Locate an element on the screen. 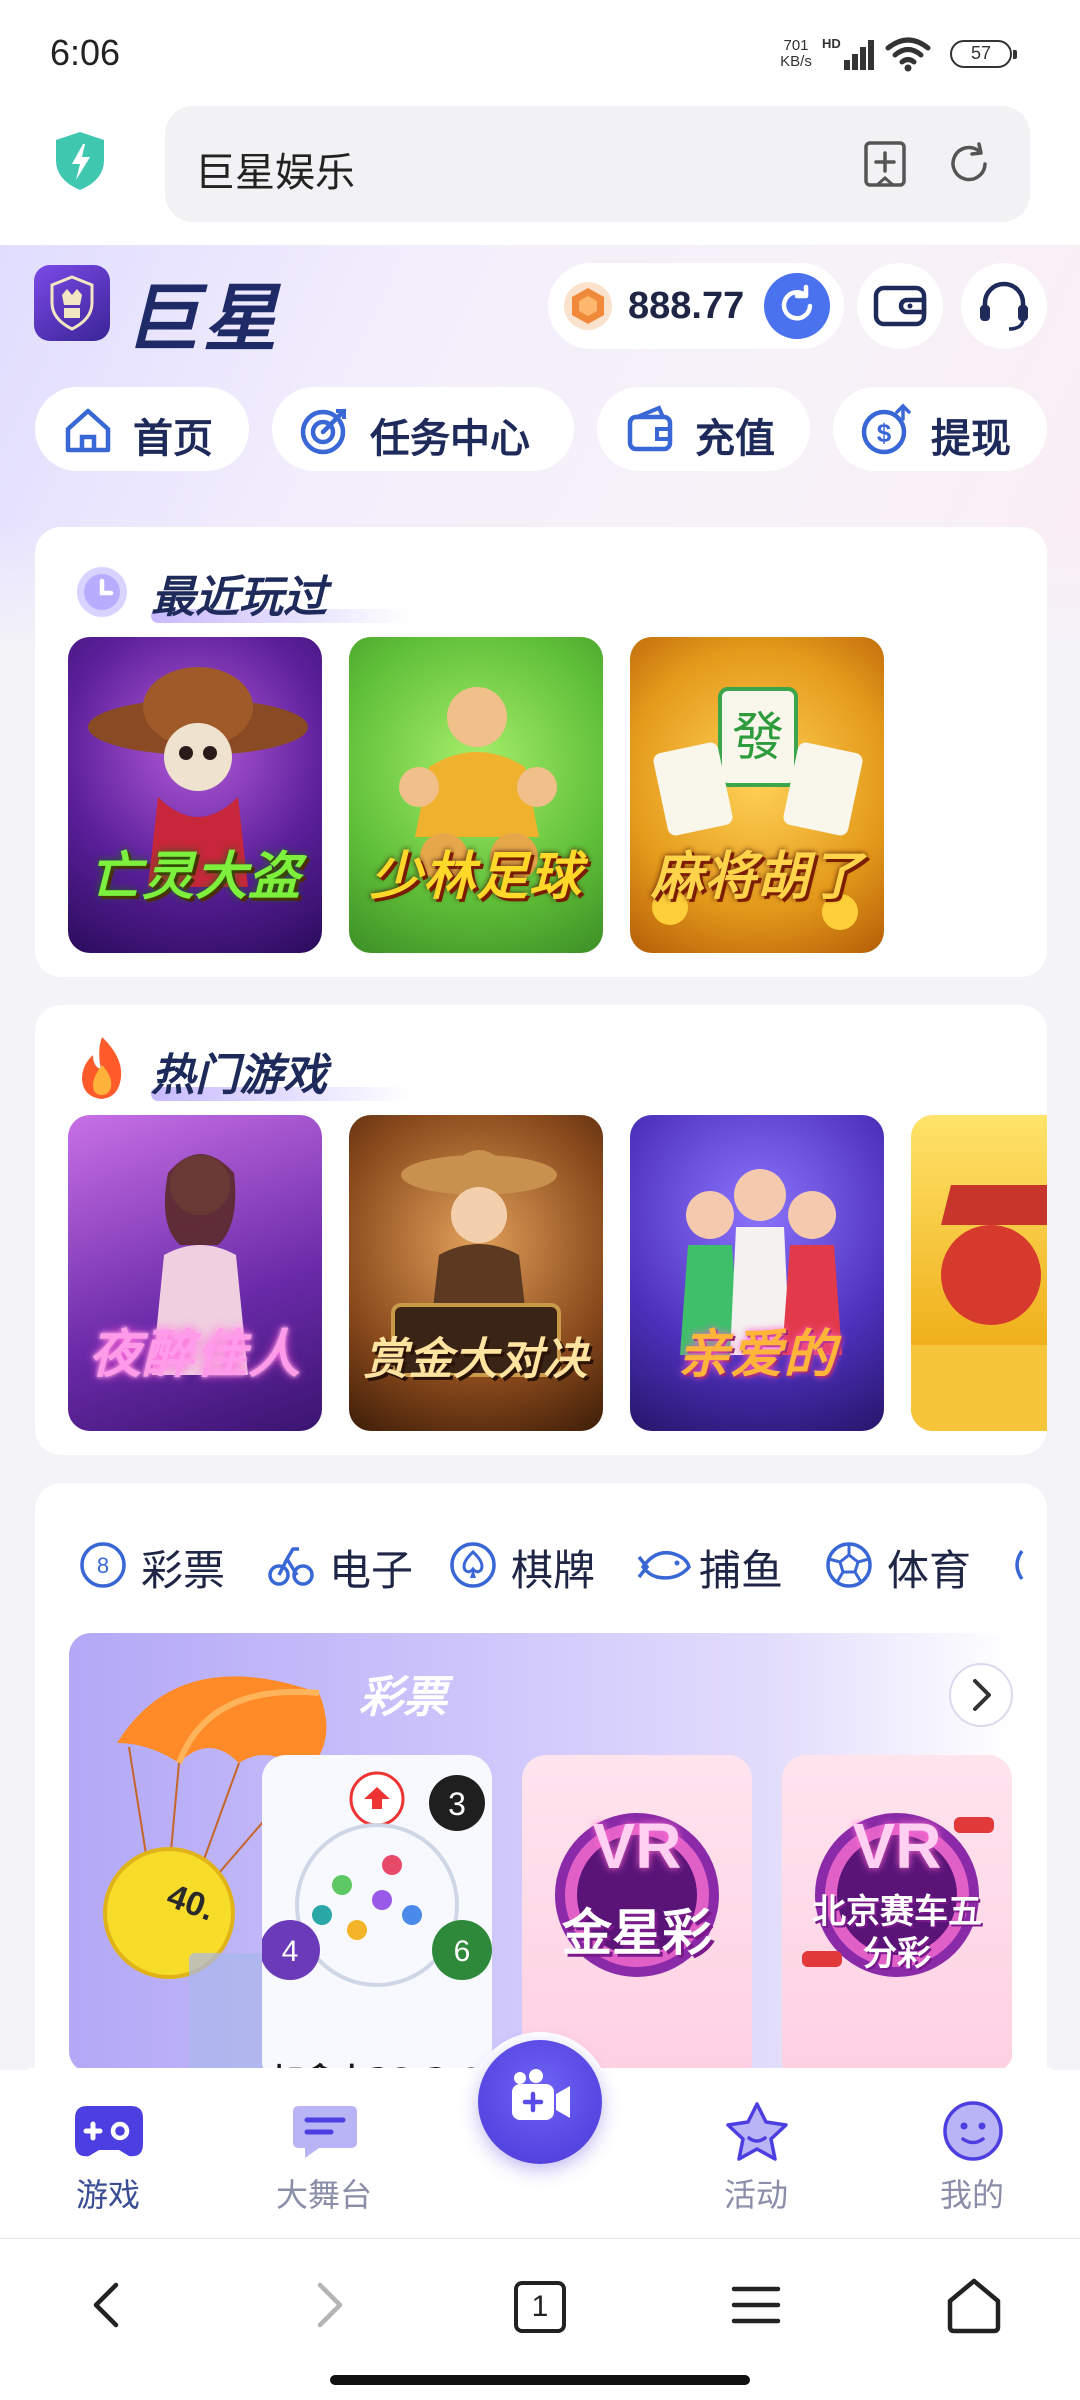  tab-label: 游戏 is located at coordinates (107, 2195).